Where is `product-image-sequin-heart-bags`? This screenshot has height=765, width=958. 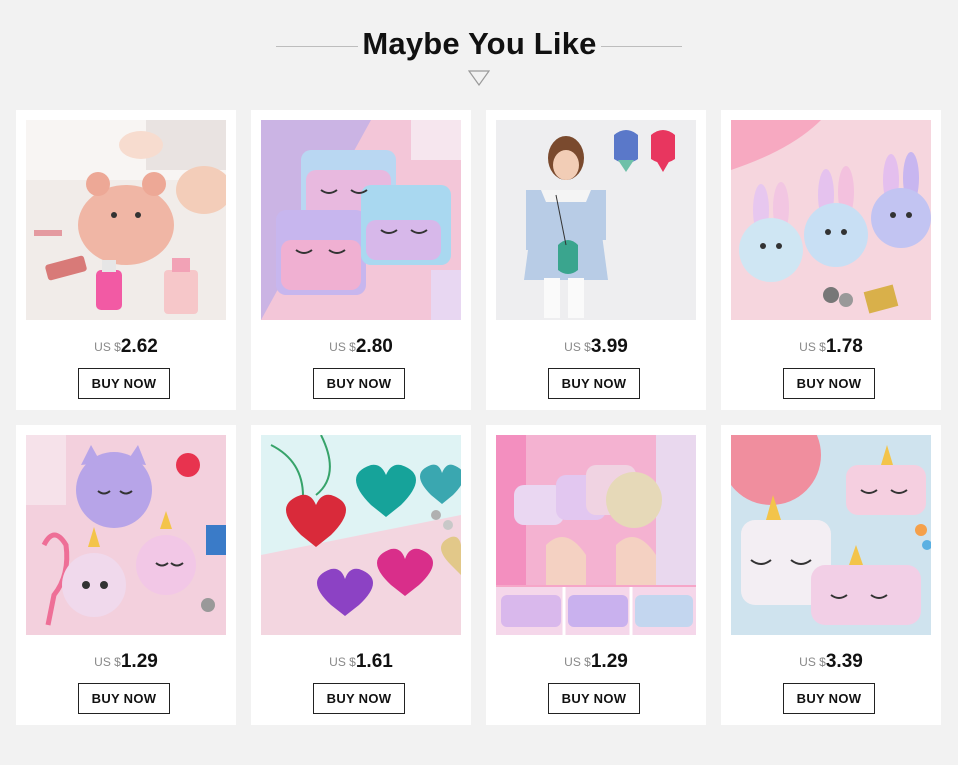 product-image-sequin-heart-bags is located at coordinates (361, 535).